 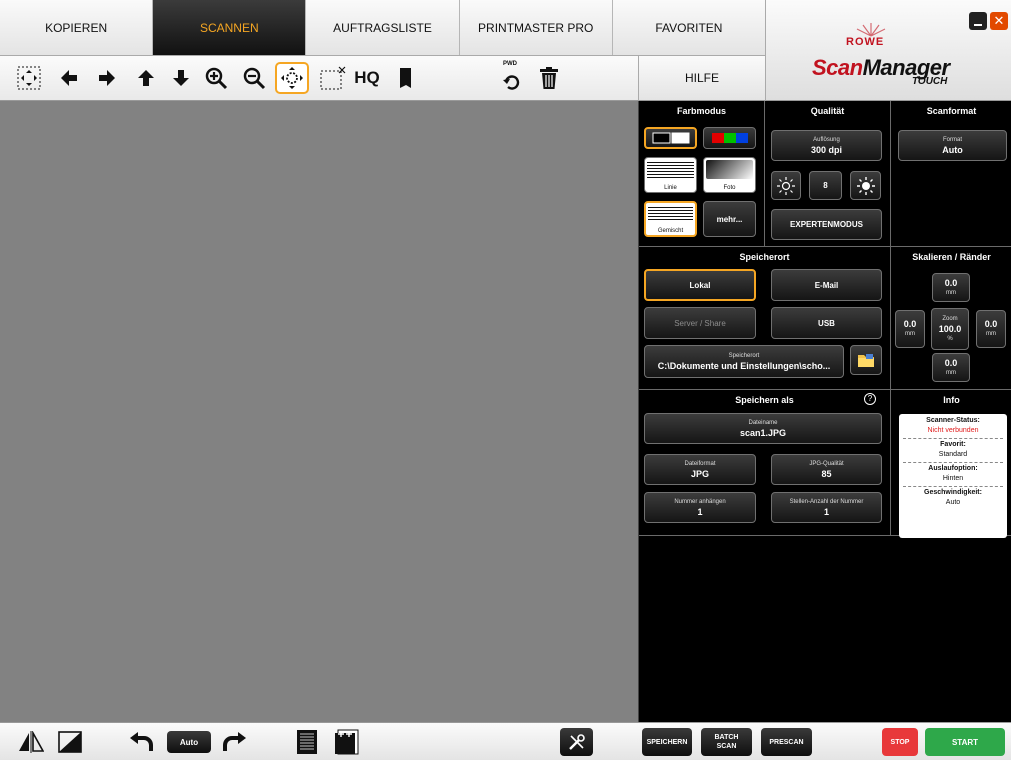 I want to click on brightness-value: 8, so click(x=825, y=185).